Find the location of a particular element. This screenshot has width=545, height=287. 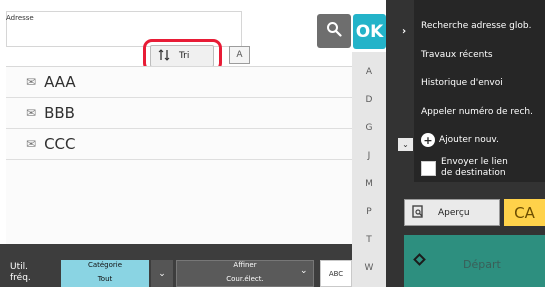

alpha-index-p: P is located at coordinates (369, 212).